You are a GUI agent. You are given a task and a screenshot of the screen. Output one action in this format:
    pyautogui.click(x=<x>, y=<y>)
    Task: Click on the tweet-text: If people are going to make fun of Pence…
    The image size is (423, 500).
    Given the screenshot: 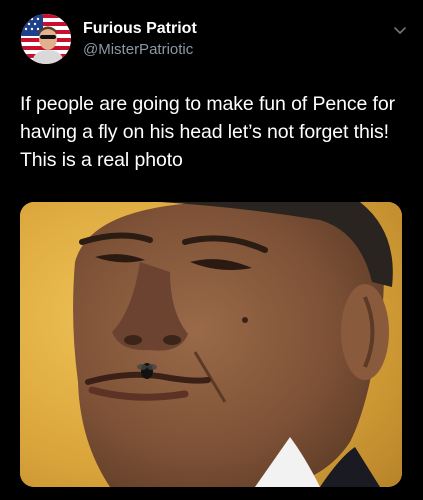 What is the action you would take?
    pyautogui.click(x=208, y=132)
    